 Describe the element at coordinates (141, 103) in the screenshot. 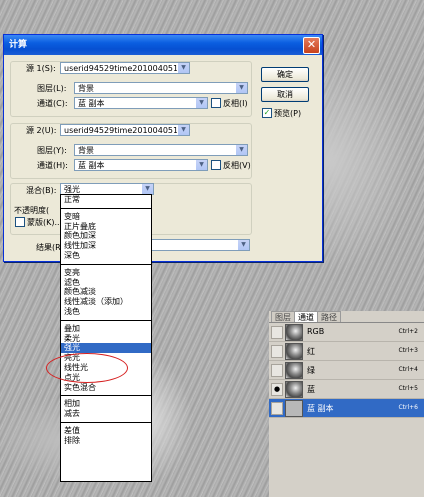

I see `source1-channel-select: 蓝 副本 ▼` at that location.